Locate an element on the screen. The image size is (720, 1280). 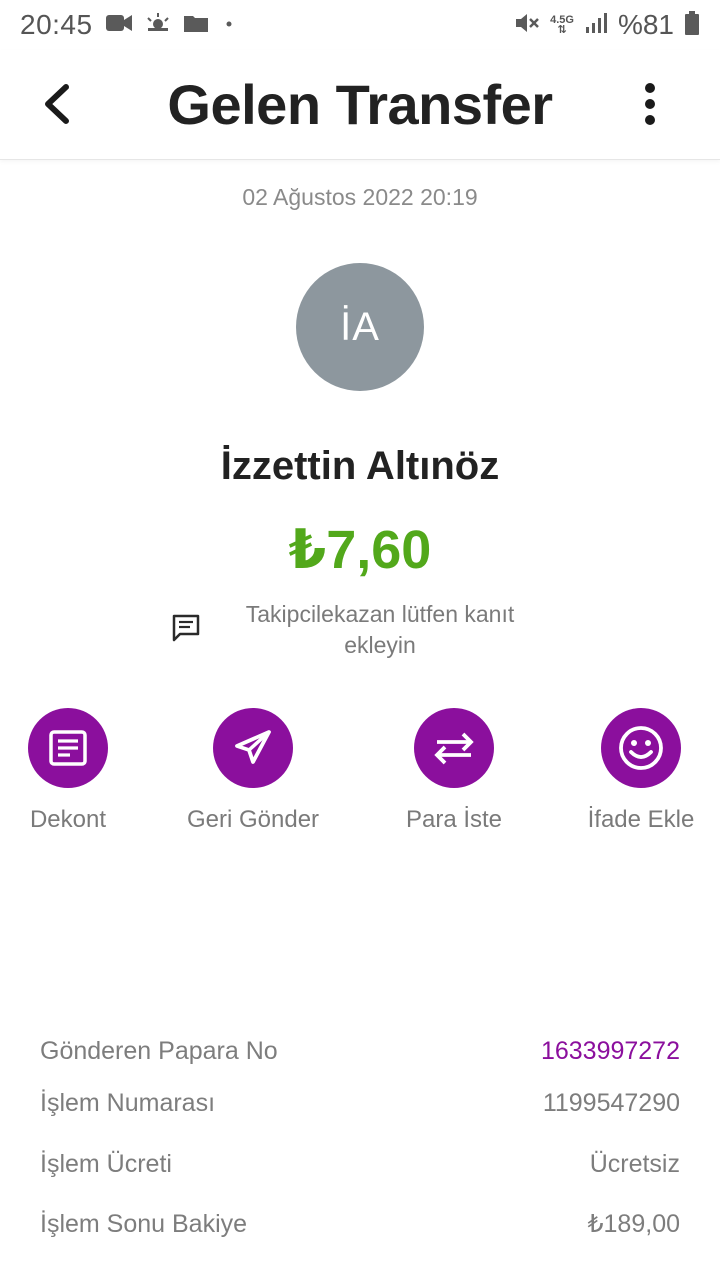
avatar-initials: İA is located at coordinates (360, 326).